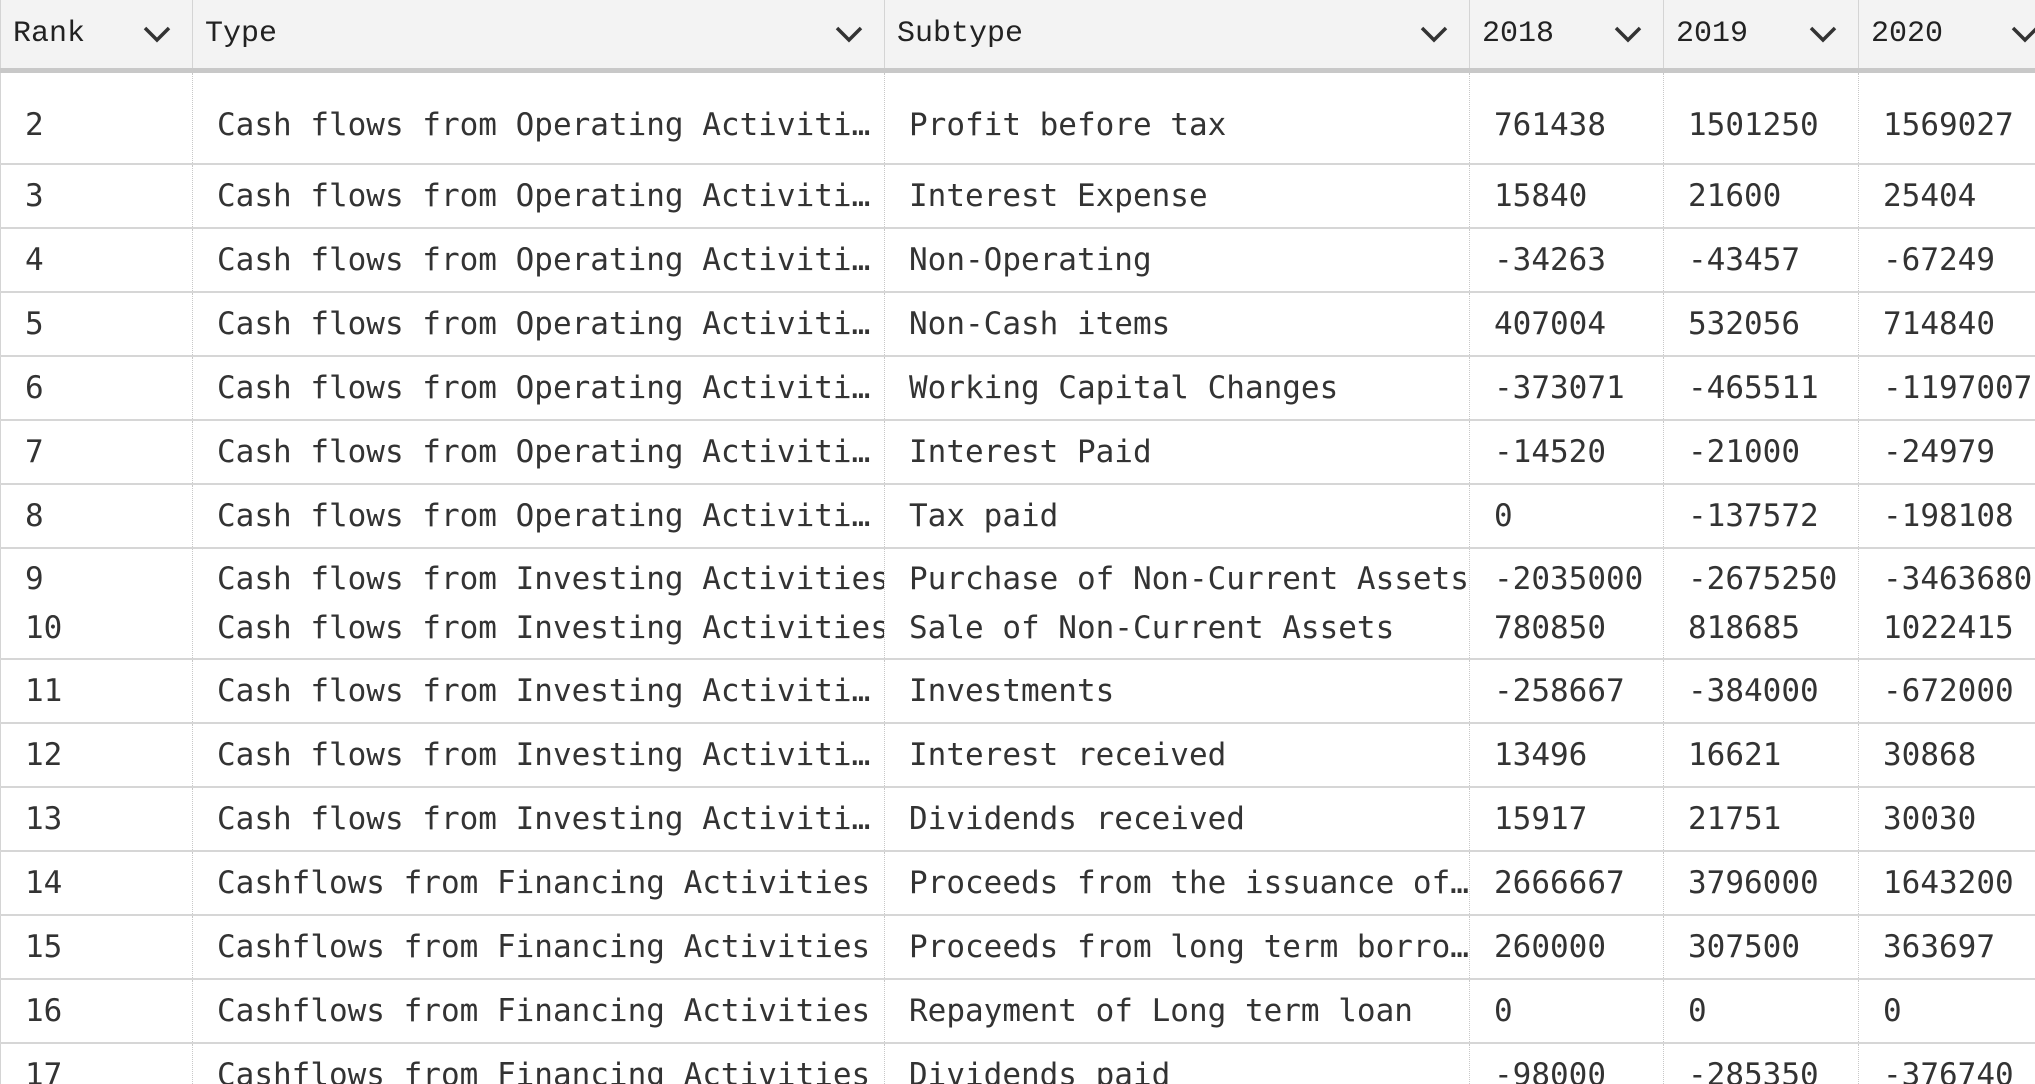 The width and height of the screenshot is (2035, 1084). I want to click on cell-2018: 2666667, so click(1566, 883).